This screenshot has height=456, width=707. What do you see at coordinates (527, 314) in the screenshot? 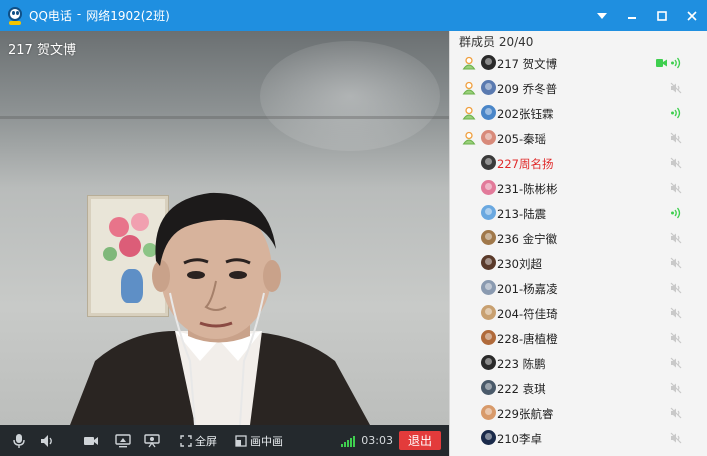
I see `member-name: 204-符佳琦` at bounding box center [527, 314].